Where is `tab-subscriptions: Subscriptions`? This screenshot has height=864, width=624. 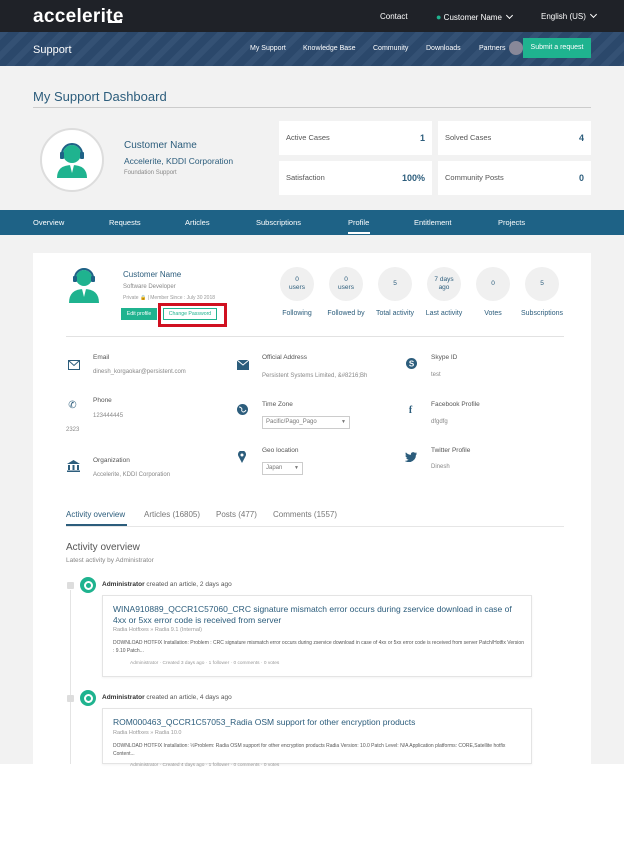
tab-subscriptions: Subscriptions is located at coordinates (278, 222).